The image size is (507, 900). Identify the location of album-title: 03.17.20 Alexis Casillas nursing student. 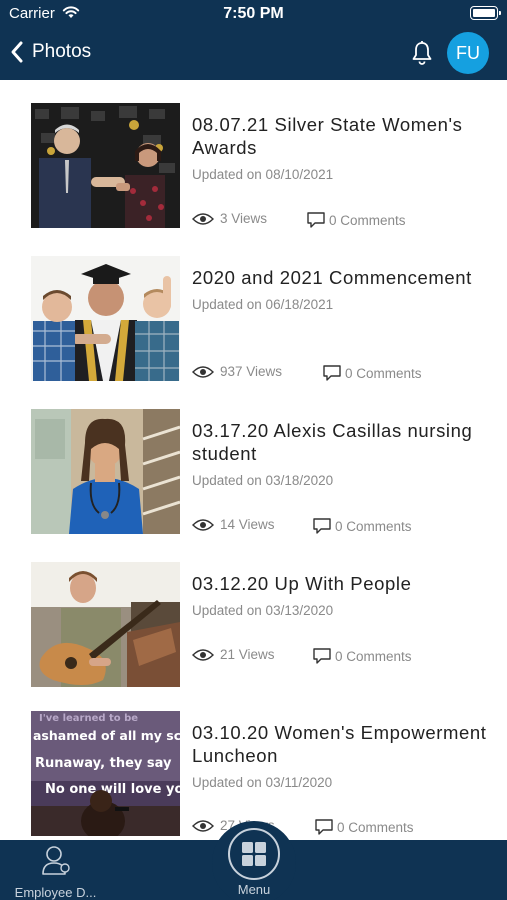
(332, 442).